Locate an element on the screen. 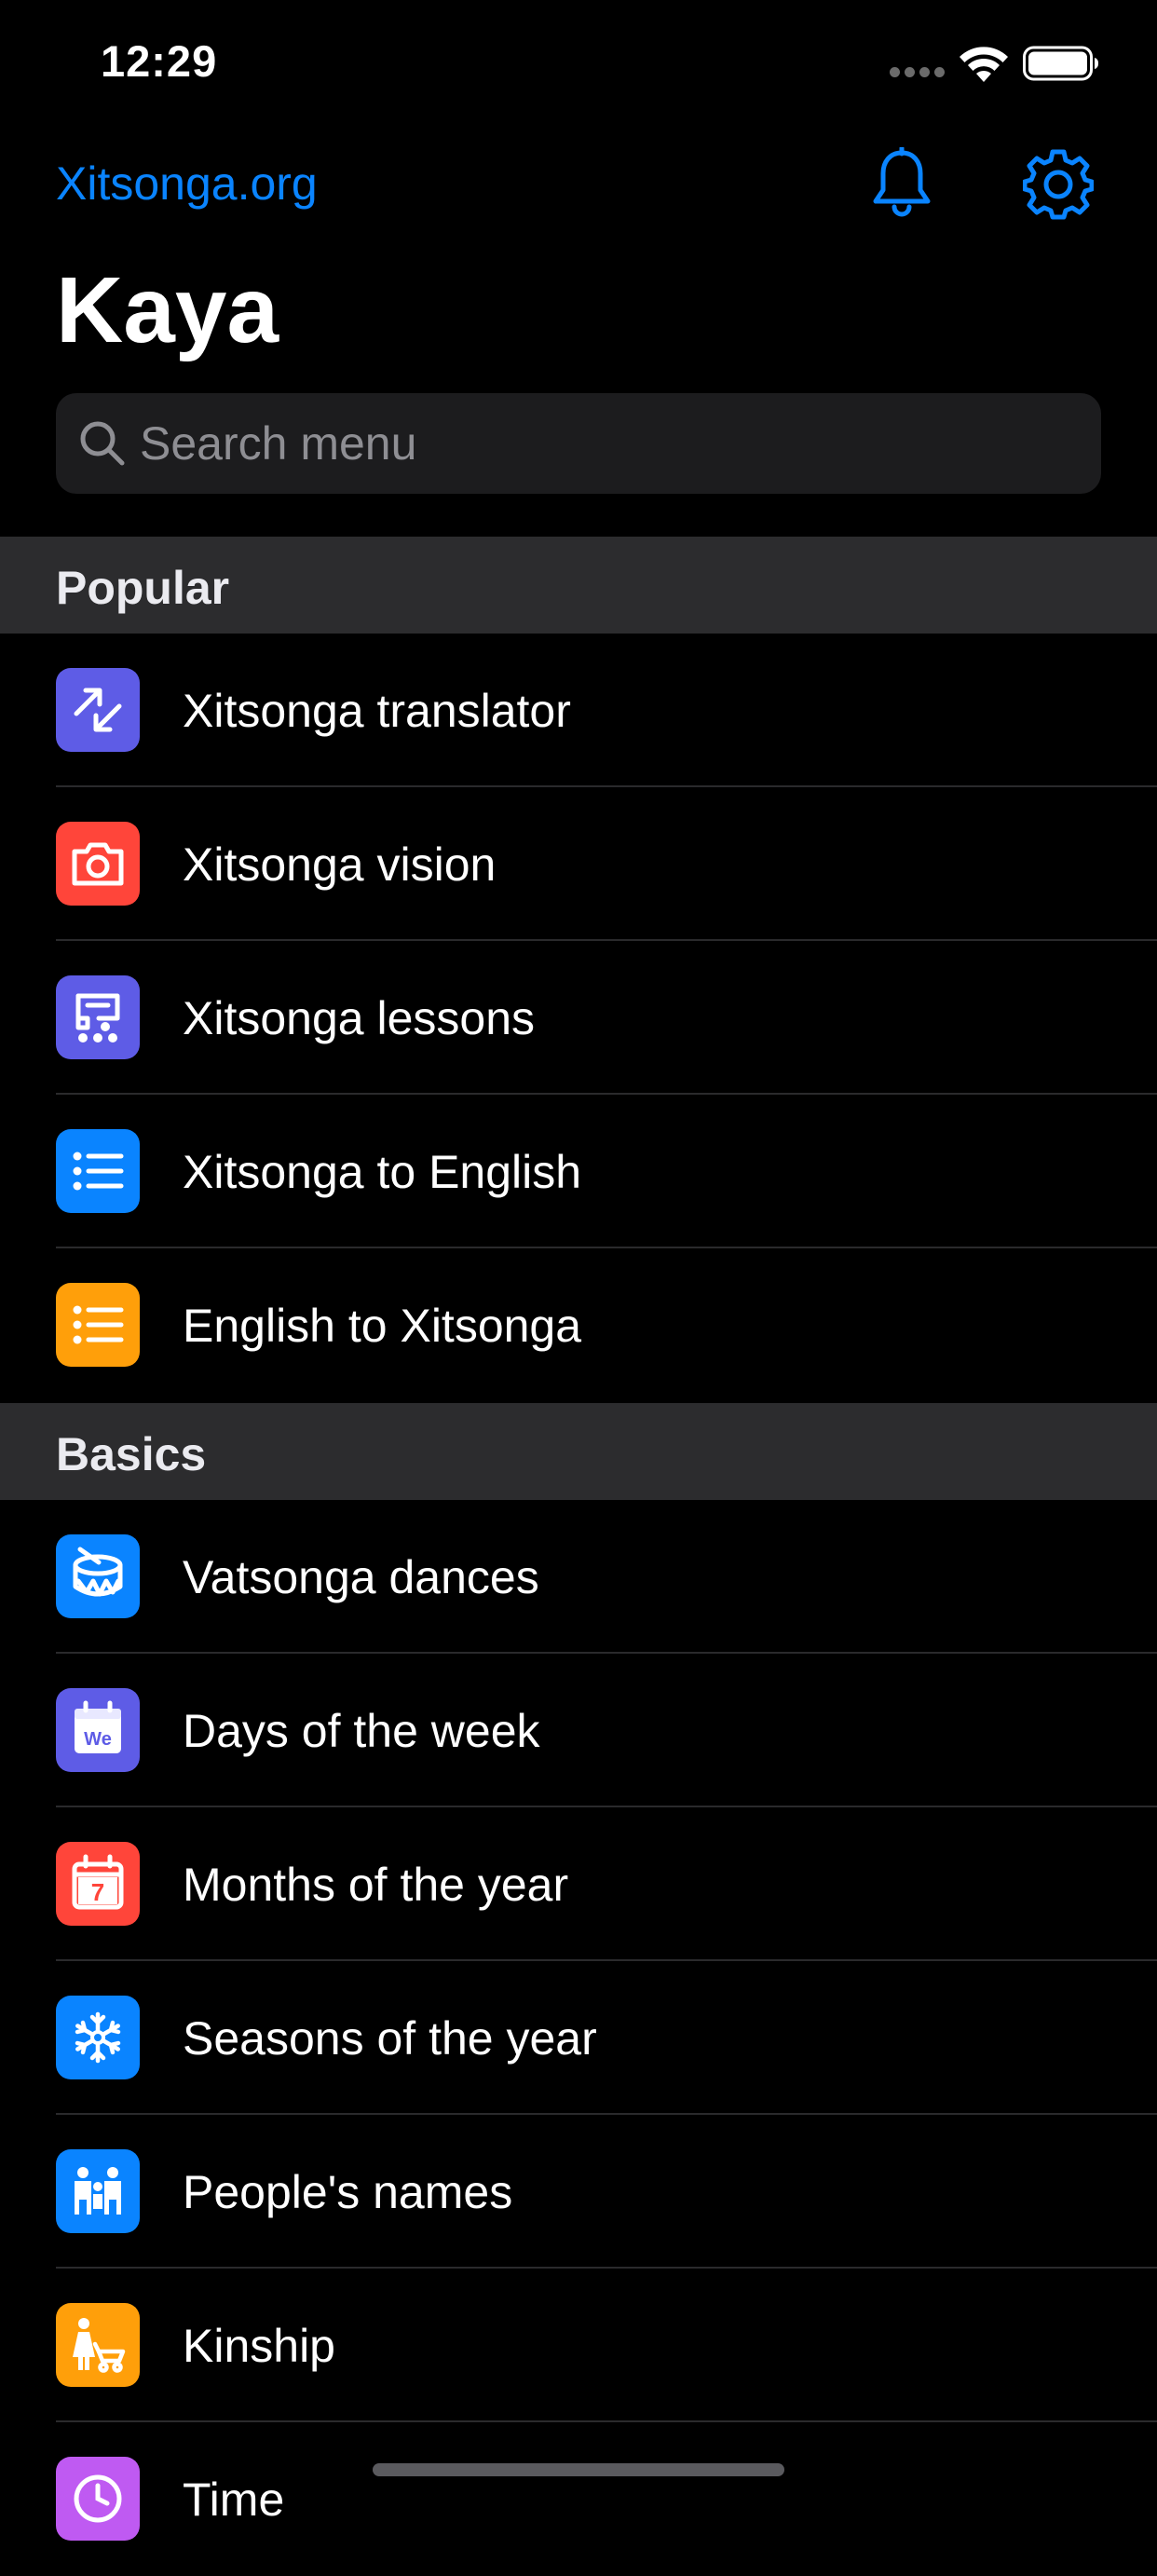 This screenshot has width=1157, height=2576. drum-icon is located at coordinates (98, 1576).